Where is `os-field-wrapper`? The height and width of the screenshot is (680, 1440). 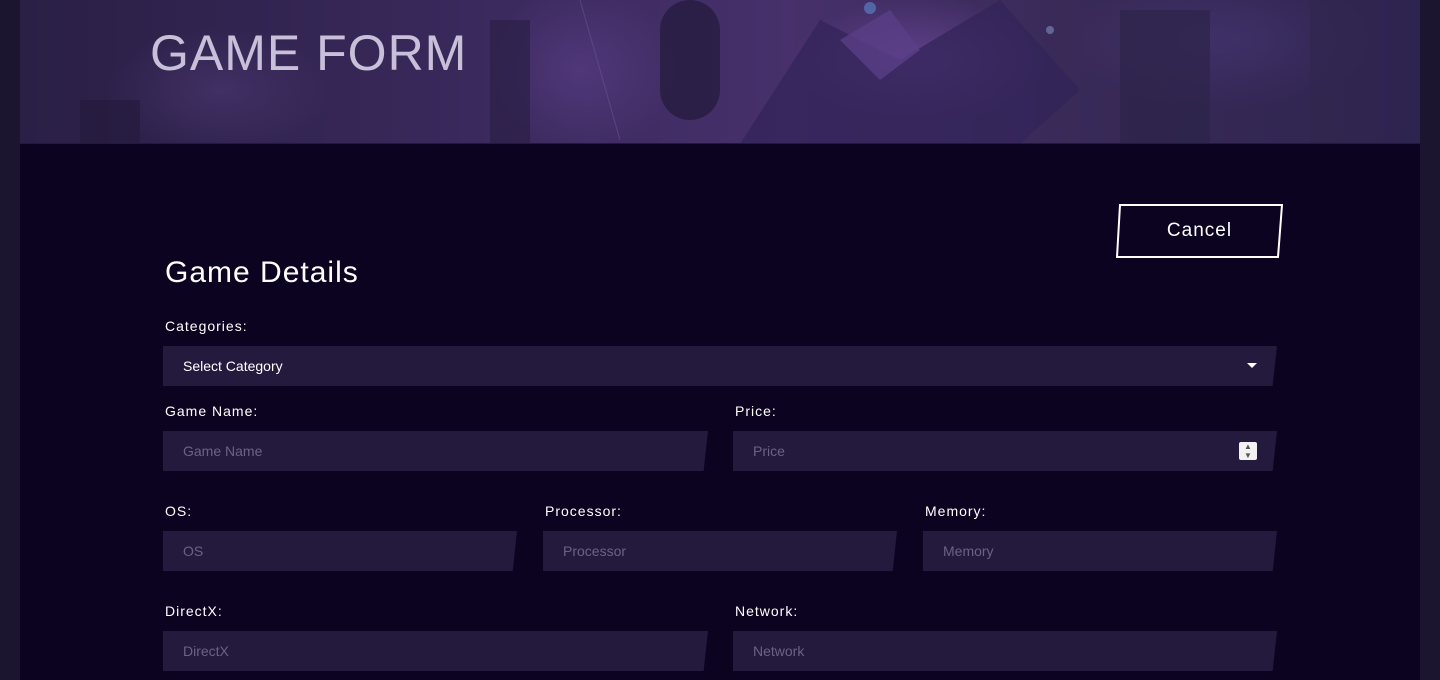 os-field-wrapper is located at coordinates (340, 551).